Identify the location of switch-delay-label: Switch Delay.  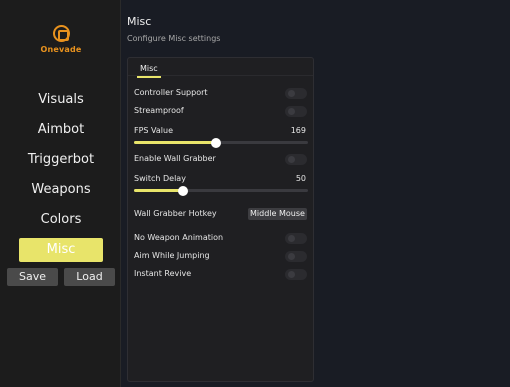
(160, 178).